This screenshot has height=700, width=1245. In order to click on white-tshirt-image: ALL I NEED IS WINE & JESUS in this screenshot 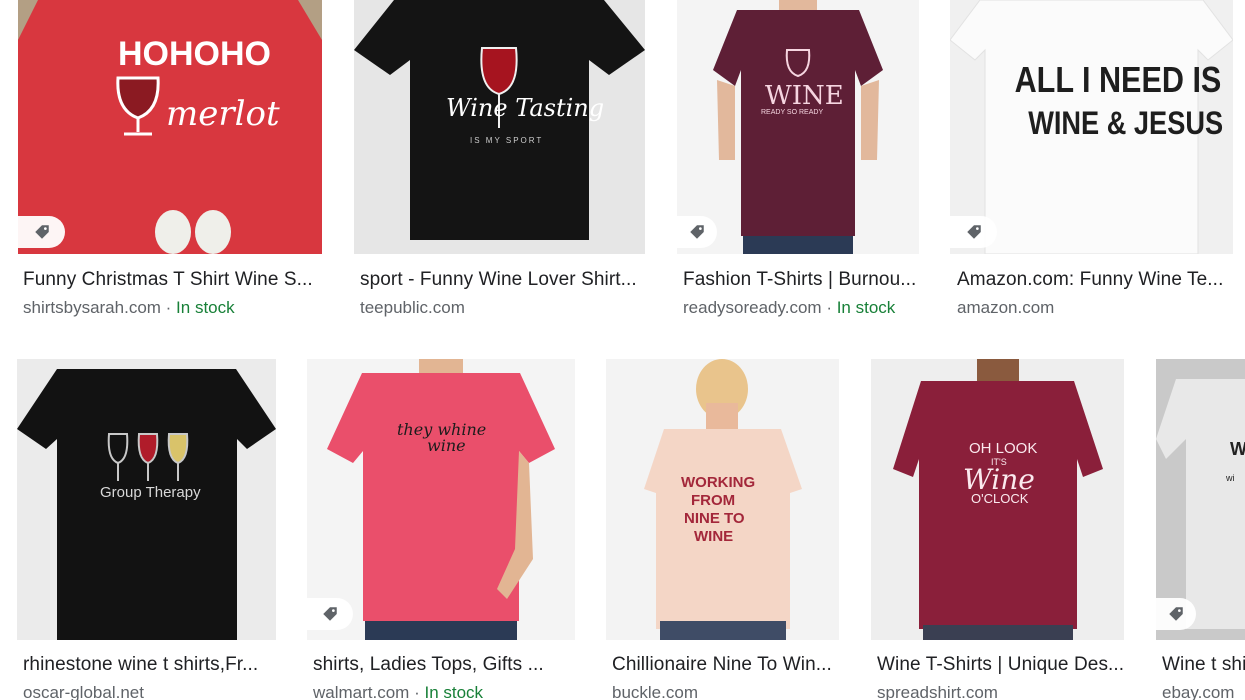, I will do `click(1091, 127)`.